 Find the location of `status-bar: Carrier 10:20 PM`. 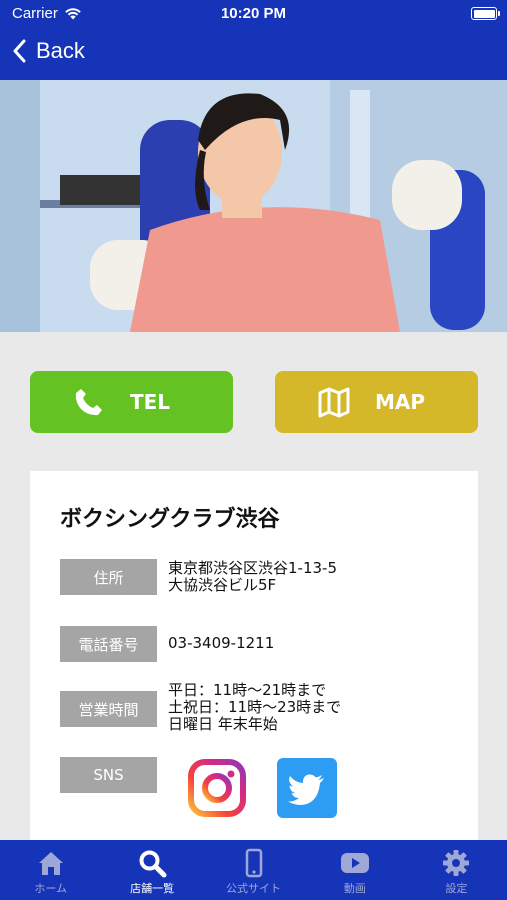

status-bar: Carrier 10:20 PM is located at coordinates (253, 15).